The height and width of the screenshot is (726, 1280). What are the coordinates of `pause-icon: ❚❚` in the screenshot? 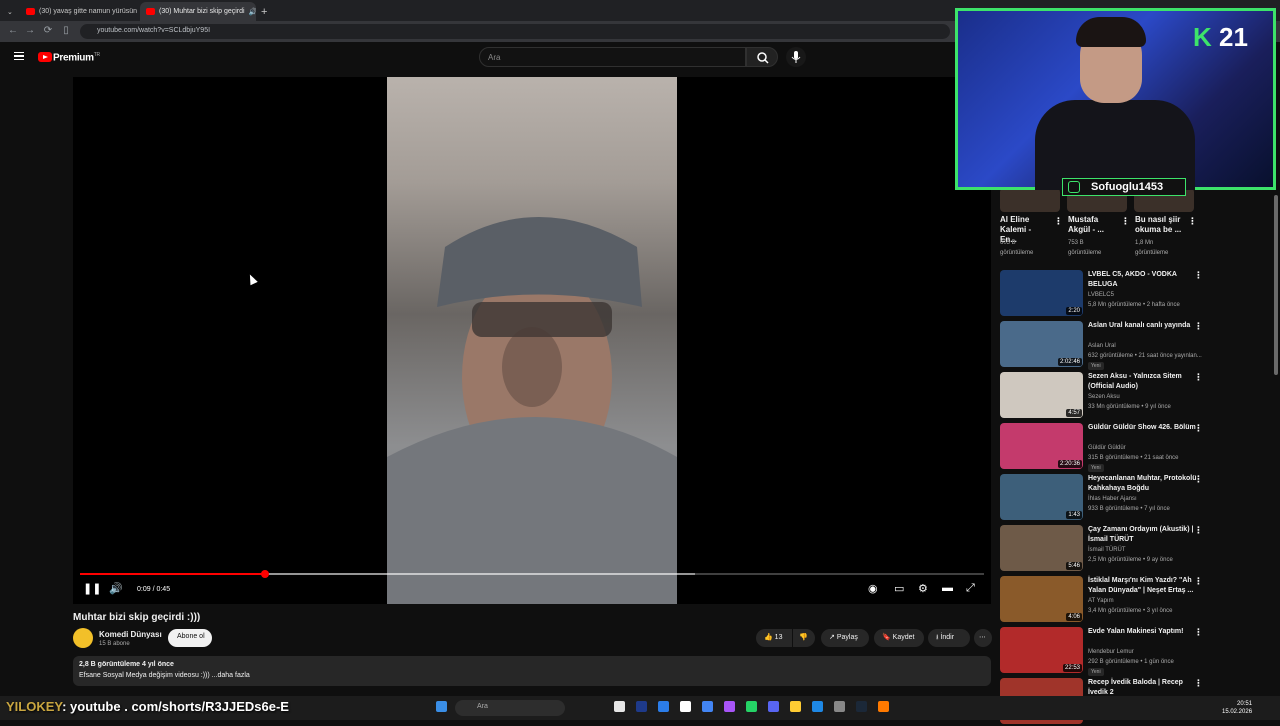 It's located at (92, 588).